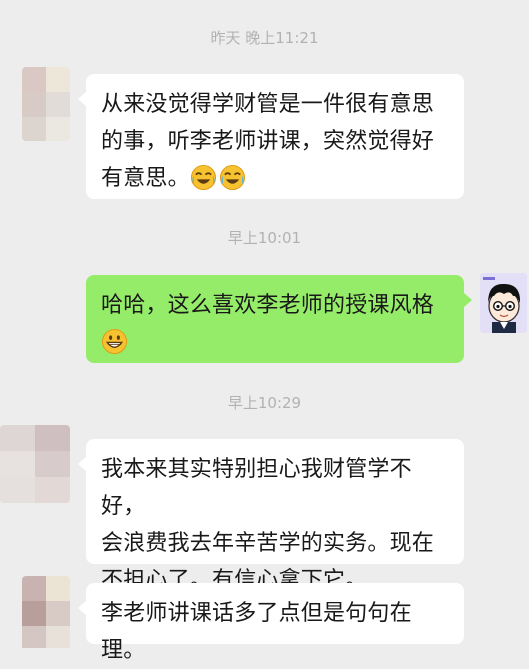 The width and height of the screenshot is (529, 669). Describe the element at coordinates (268, 543) in the screenshot. I see `message-line: 会浪费我去年辛苦学的实务。现在` at that location.